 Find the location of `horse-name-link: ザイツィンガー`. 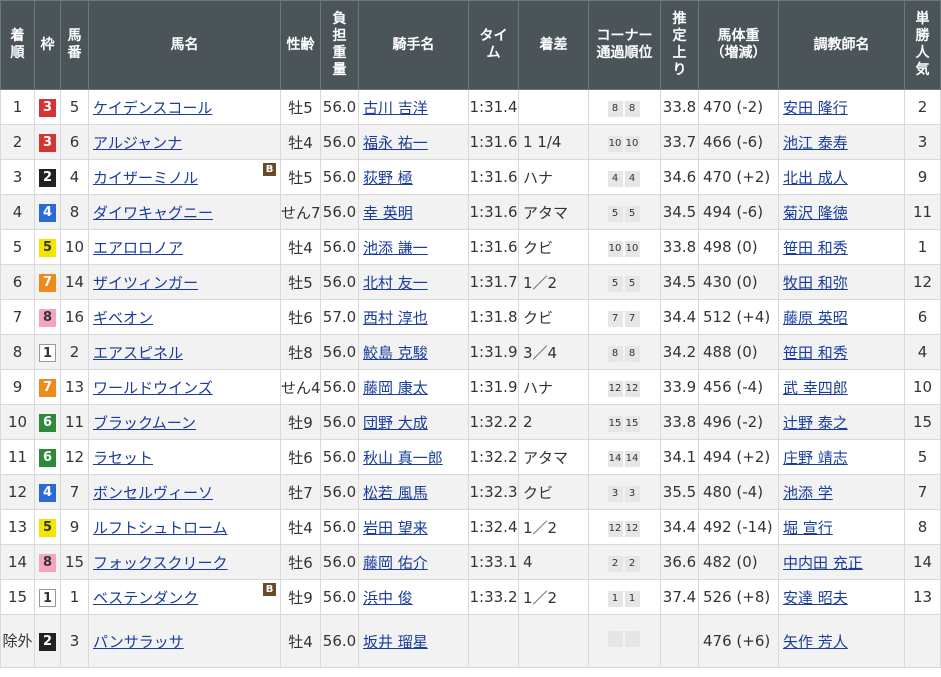

horse-name-link: ザイツィンガー is located at coordinates (145, 283).